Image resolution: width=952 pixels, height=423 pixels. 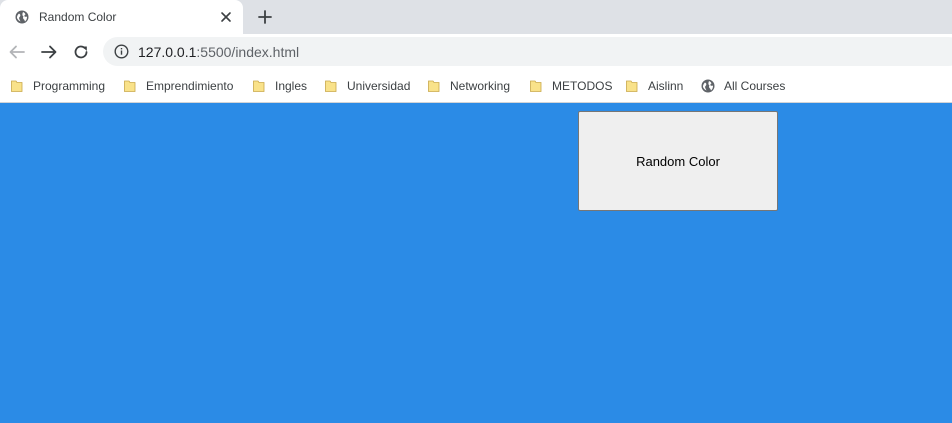 I want to click on bookmark-emprendimiento: Emprendimiento, so click(x=178, y=85).